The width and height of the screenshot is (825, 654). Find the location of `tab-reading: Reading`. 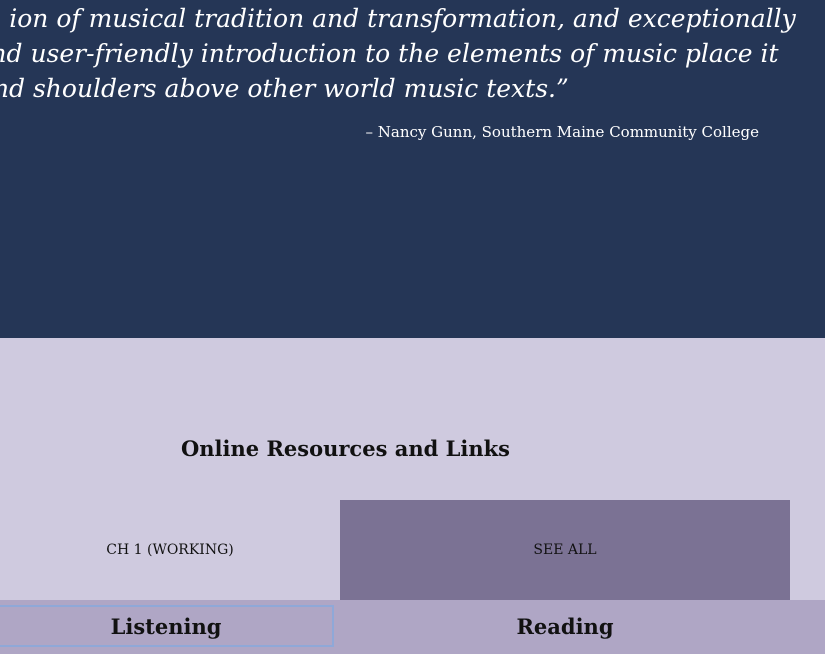

tab-reading: Reading is located at coordinates (565, 626).